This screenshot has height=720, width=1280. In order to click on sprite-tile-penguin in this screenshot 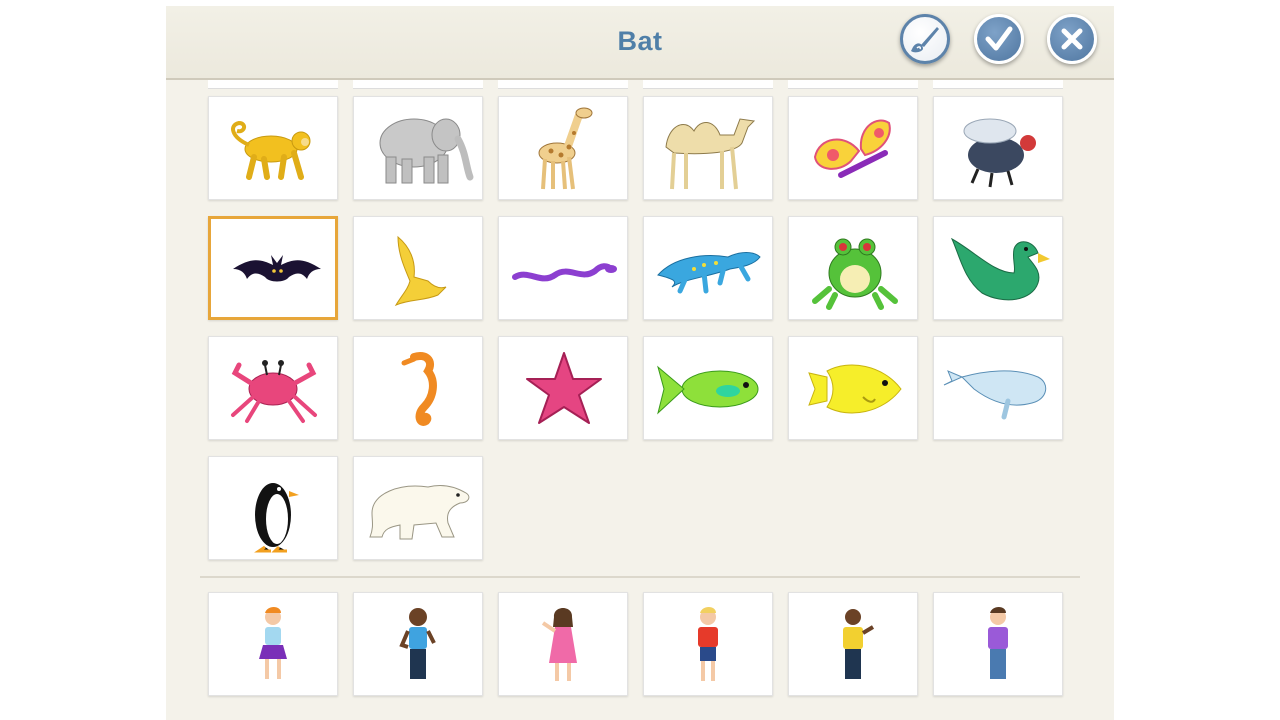, I will do `click(273, 508)`.